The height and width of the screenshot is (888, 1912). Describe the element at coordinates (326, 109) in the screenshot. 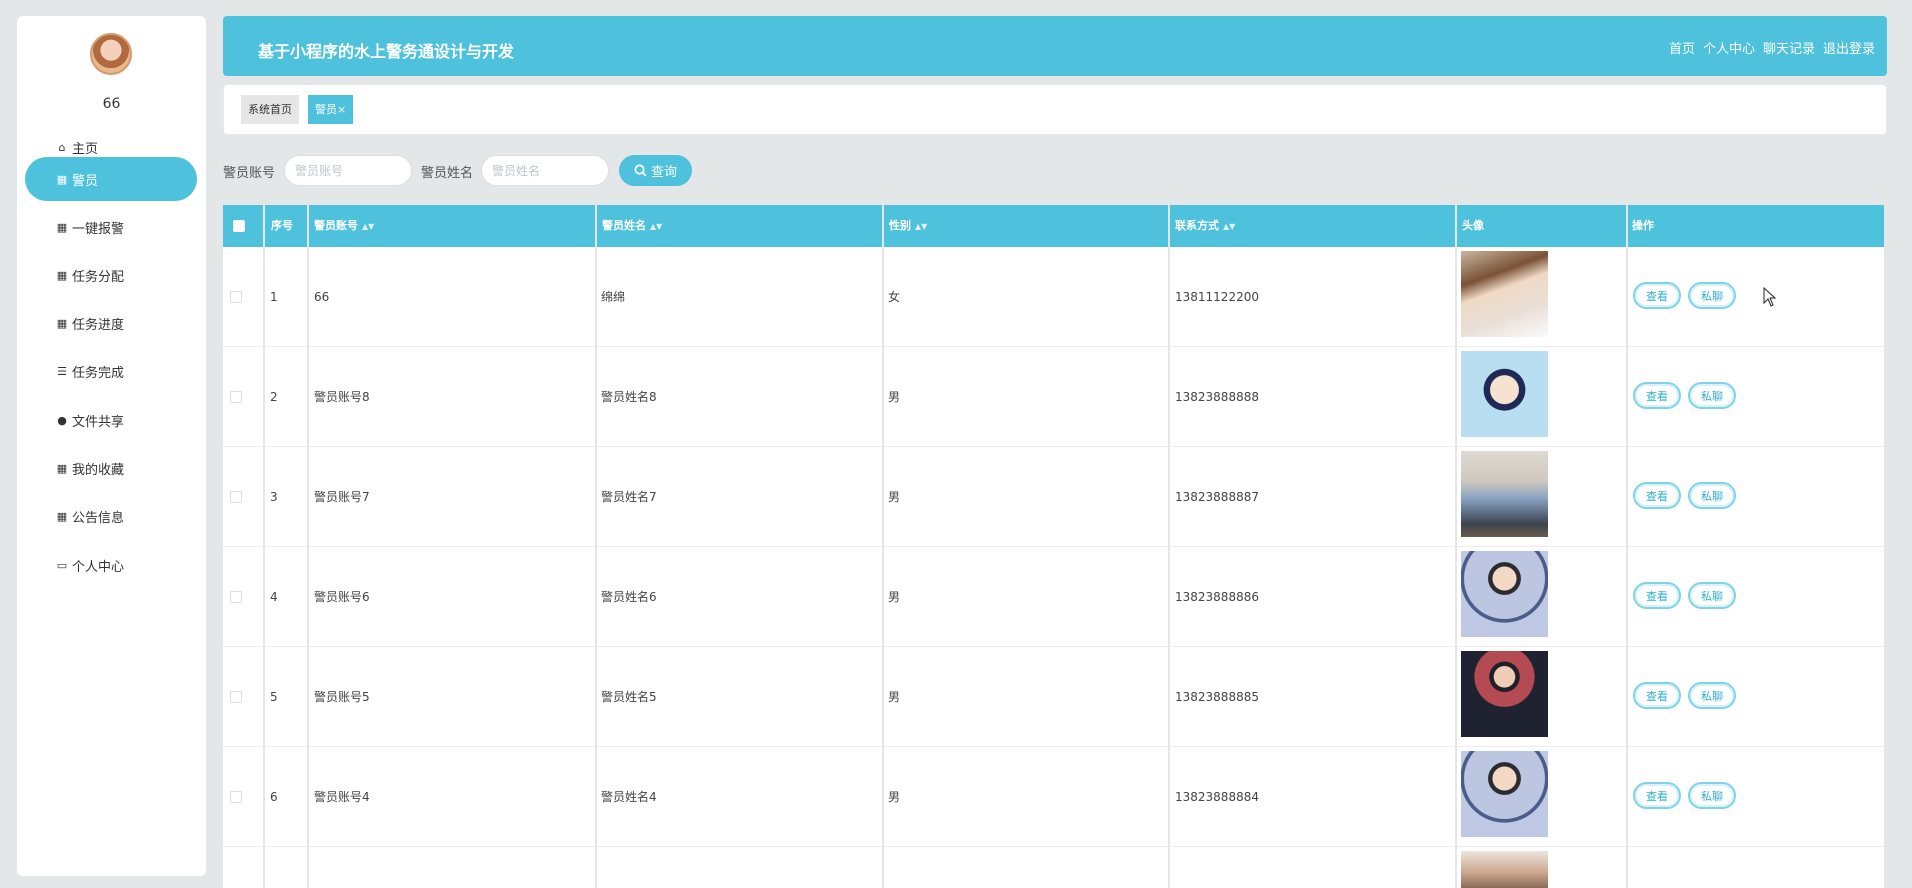

I see `tab-label: 警员` at that location.